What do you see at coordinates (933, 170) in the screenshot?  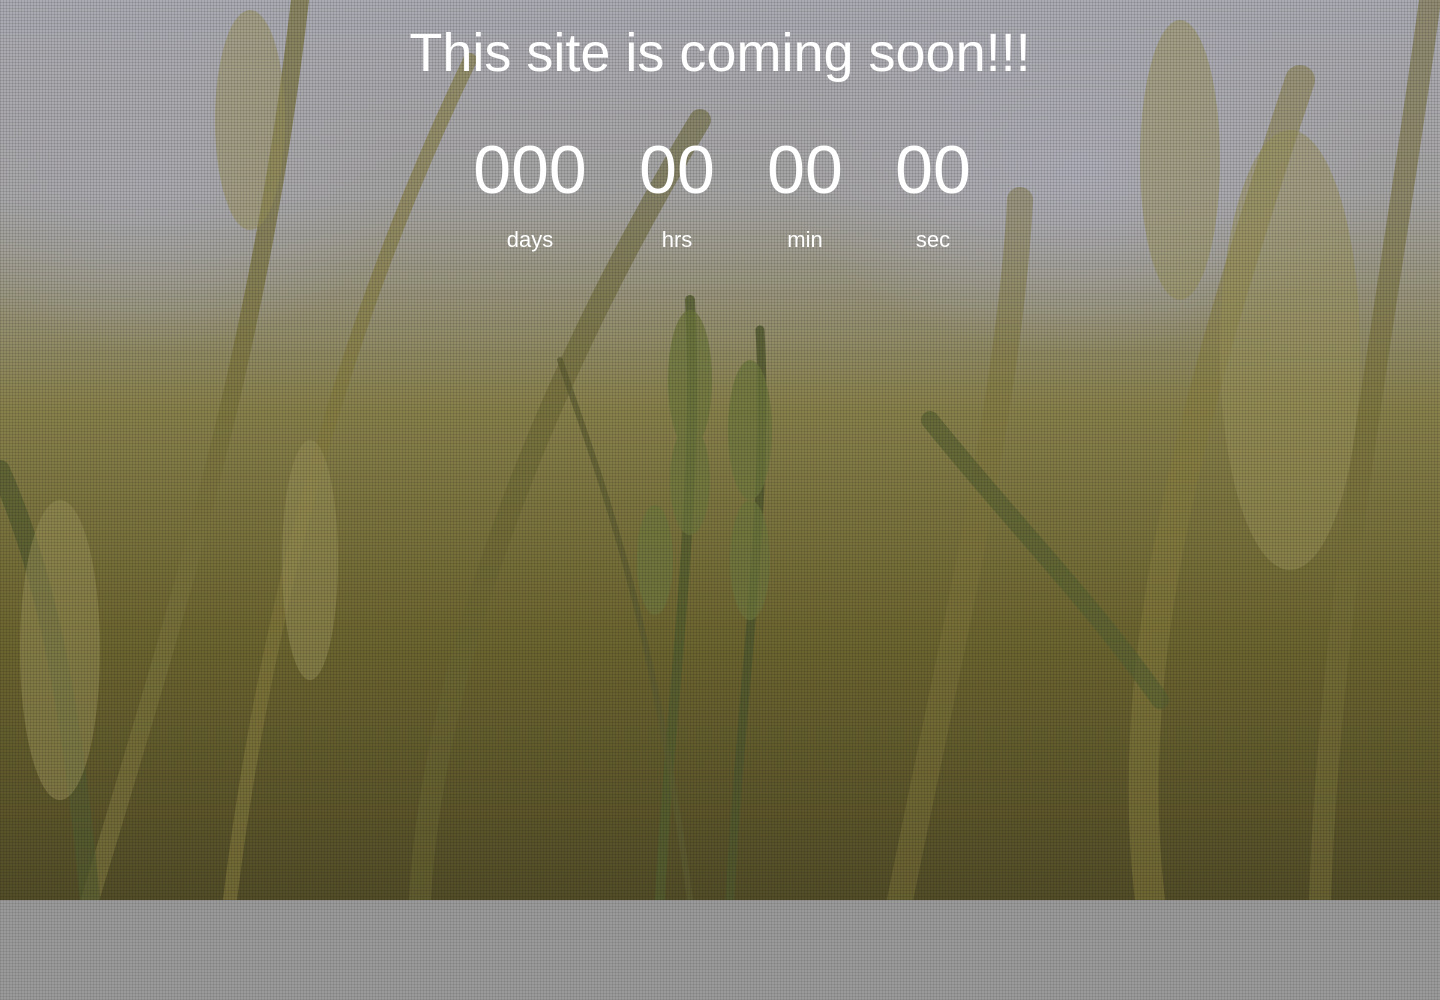 I see `seconds-value: 00` at bounding box center [933, 170].